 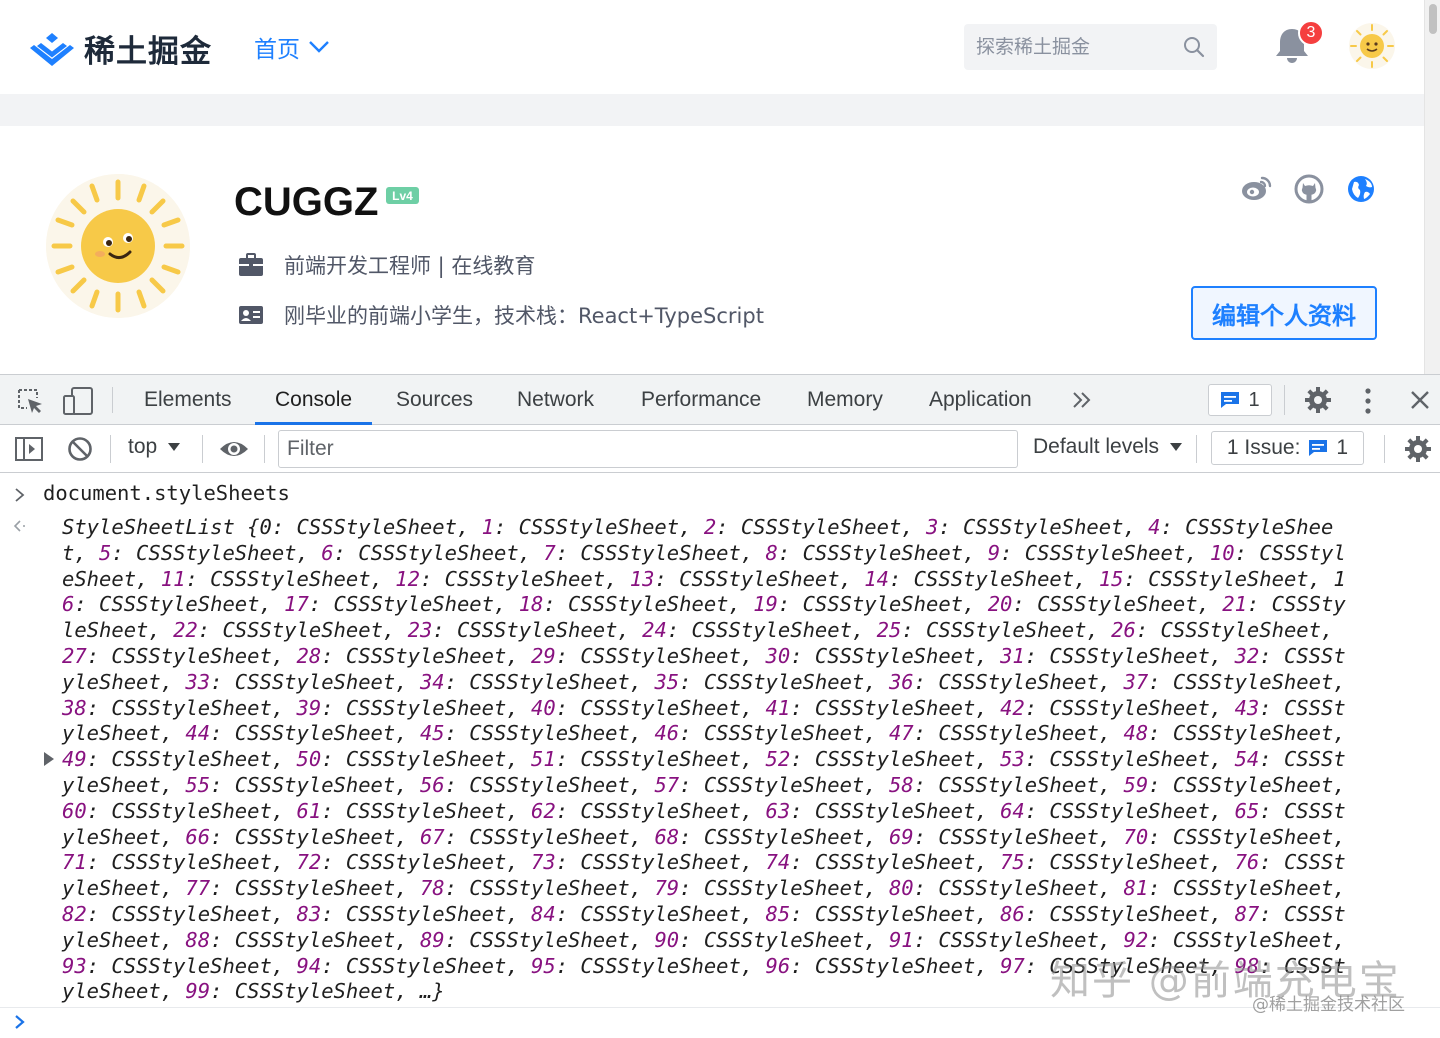 I want to click on search-icon, so click(x=1194, y=47).